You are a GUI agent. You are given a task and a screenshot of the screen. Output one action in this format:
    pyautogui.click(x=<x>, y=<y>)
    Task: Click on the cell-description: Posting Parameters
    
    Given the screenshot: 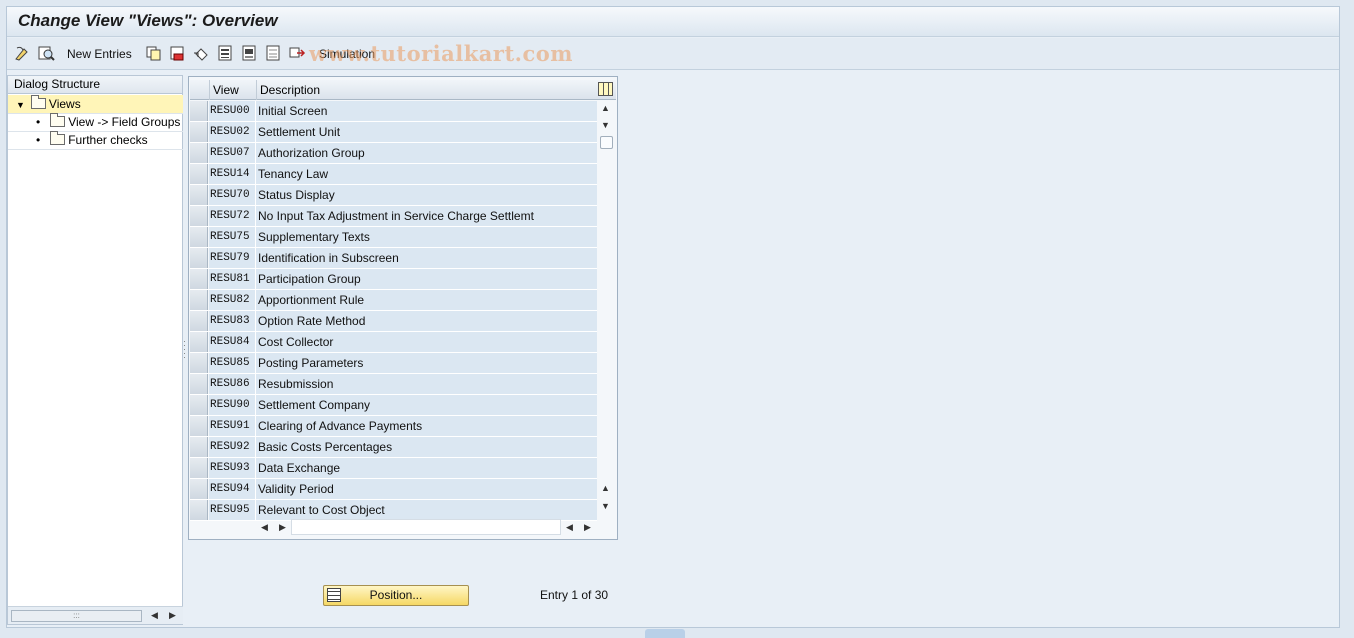 What is the action you would take?
    pyautogui.click(x=426, y=363)
    